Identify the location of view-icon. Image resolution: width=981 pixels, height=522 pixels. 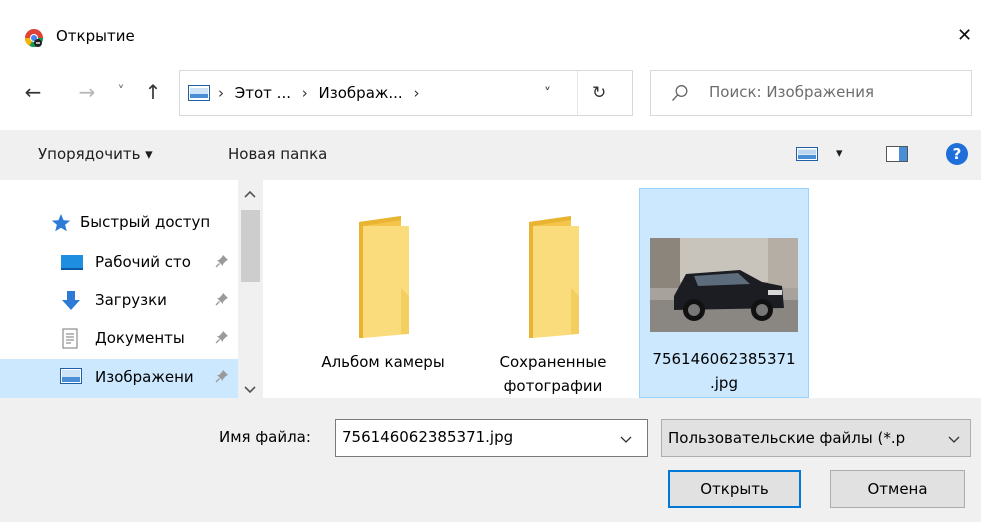
(807, 154).